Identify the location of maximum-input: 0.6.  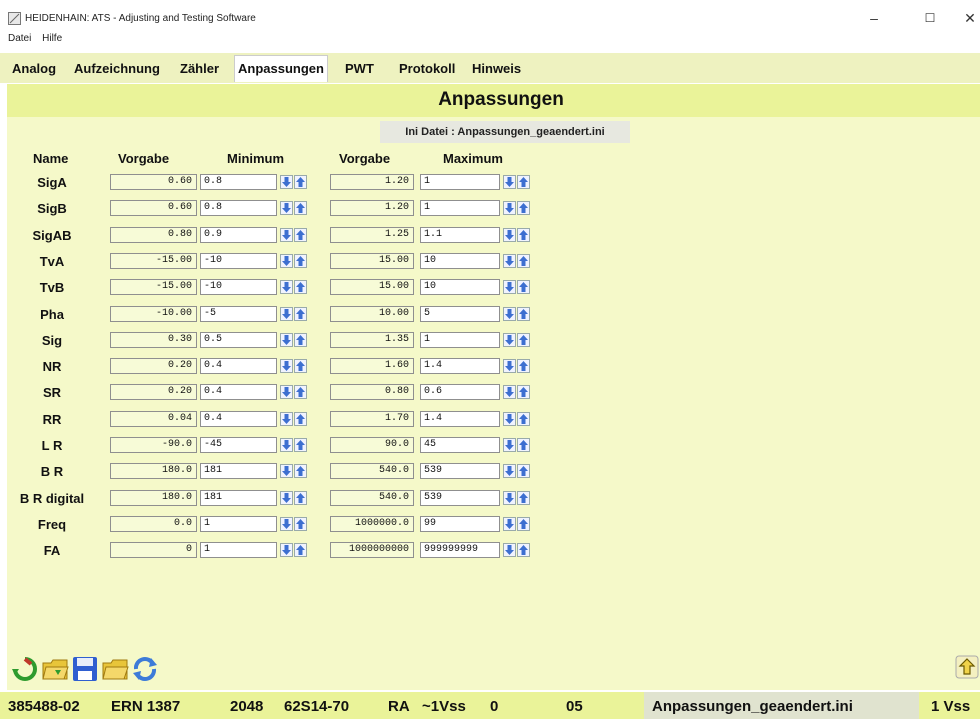
(460, 392).